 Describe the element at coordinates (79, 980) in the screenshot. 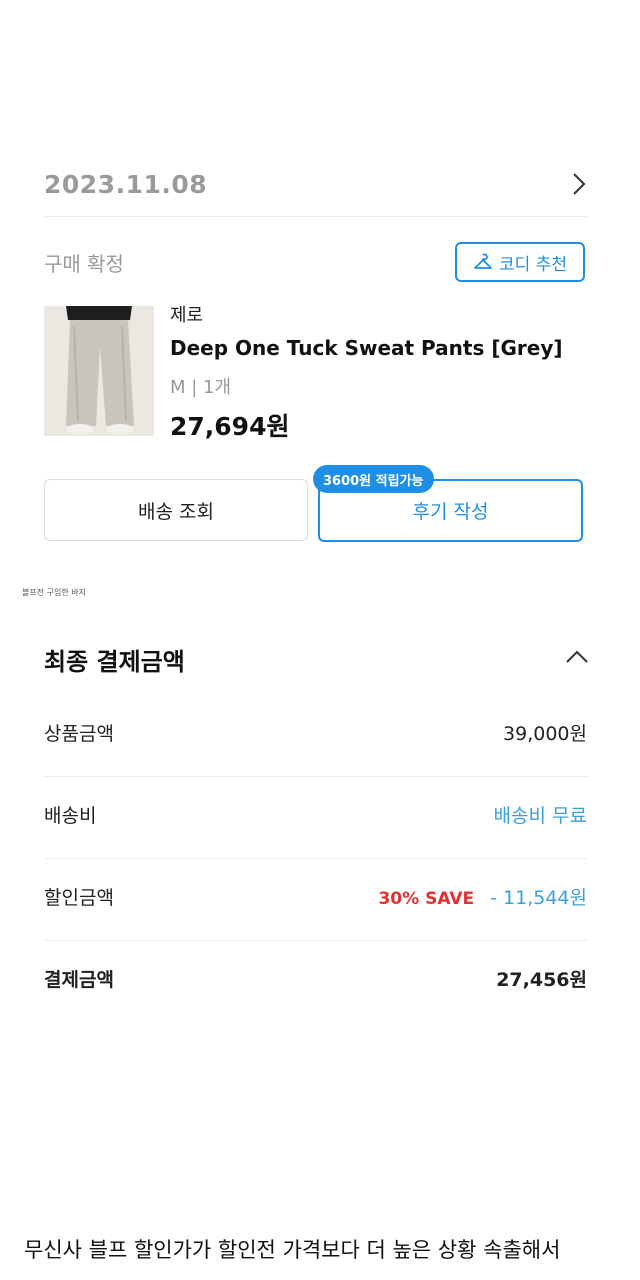

I see `total-payment-label: 결제금액` at that location.